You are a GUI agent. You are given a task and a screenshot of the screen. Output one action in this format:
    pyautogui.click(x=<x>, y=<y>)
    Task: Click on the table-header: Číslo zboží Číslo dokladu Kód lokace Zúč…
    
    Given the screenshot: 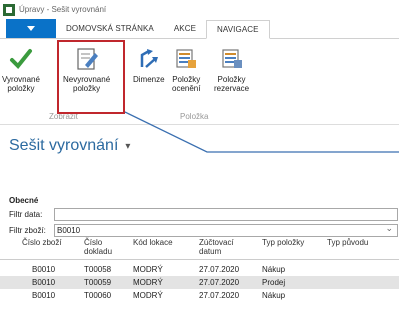 What is the action you would take?
    pyautogui.click(x=199, y=247)
    